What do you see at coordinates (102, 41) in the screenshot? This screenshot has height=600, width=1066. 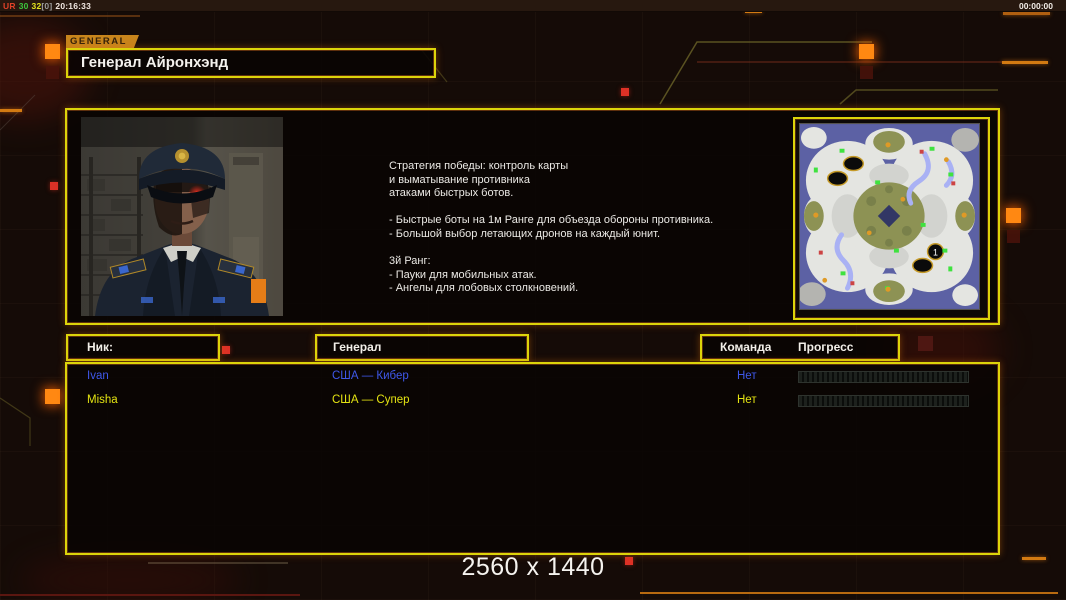 I see `tab-general: GENERAL` at bounding box center [102, 41].